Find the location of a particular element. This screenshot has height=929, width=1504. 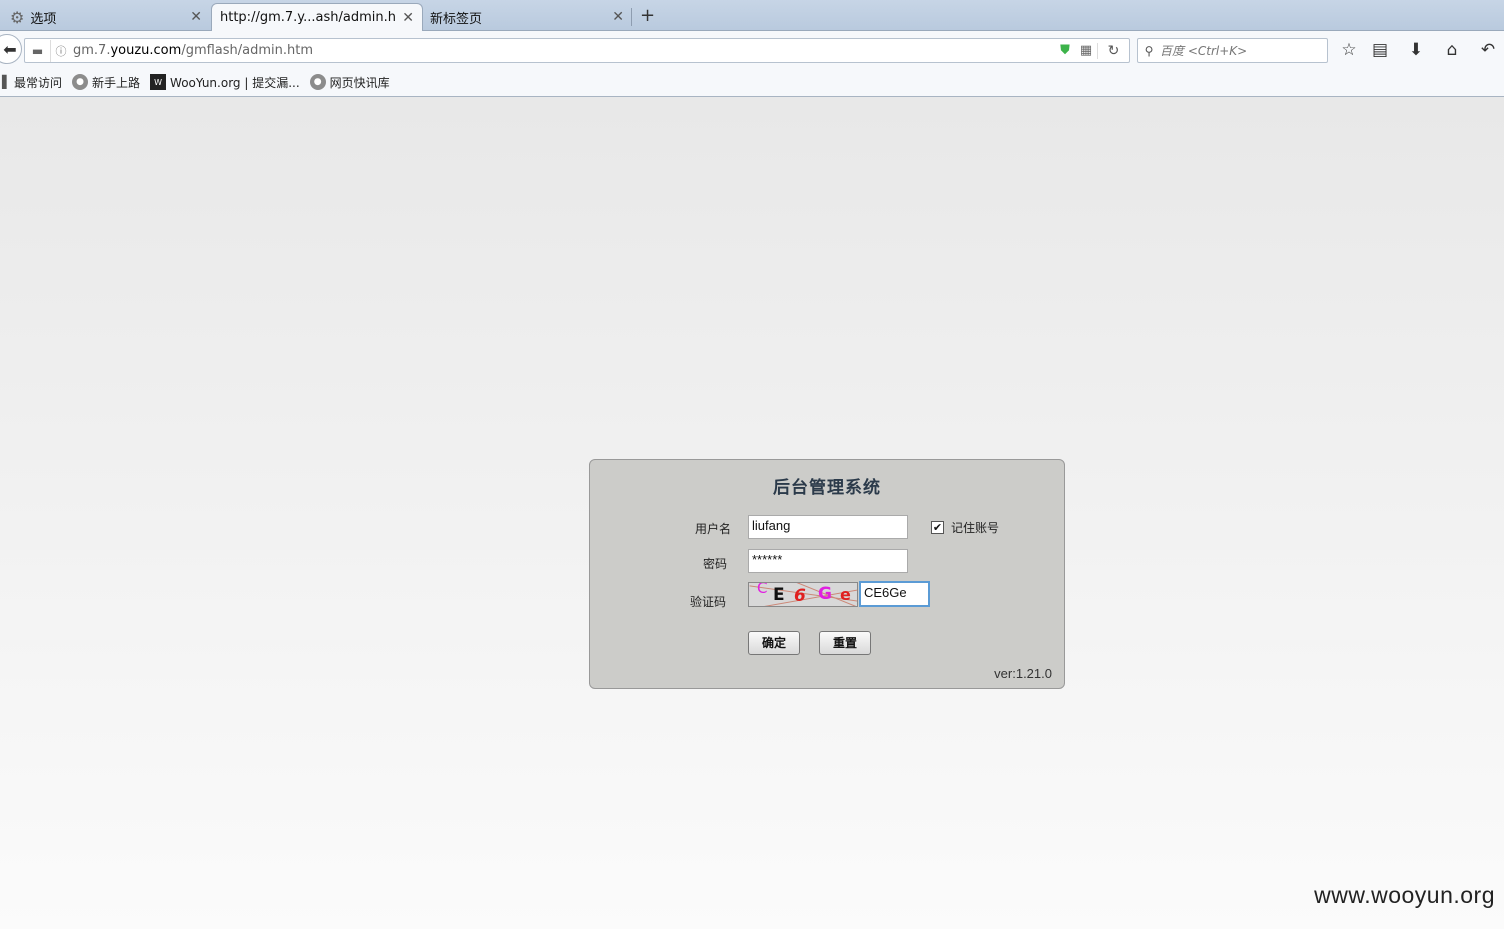

tab-label: 新标签页 is located at coordinates (456, 19).